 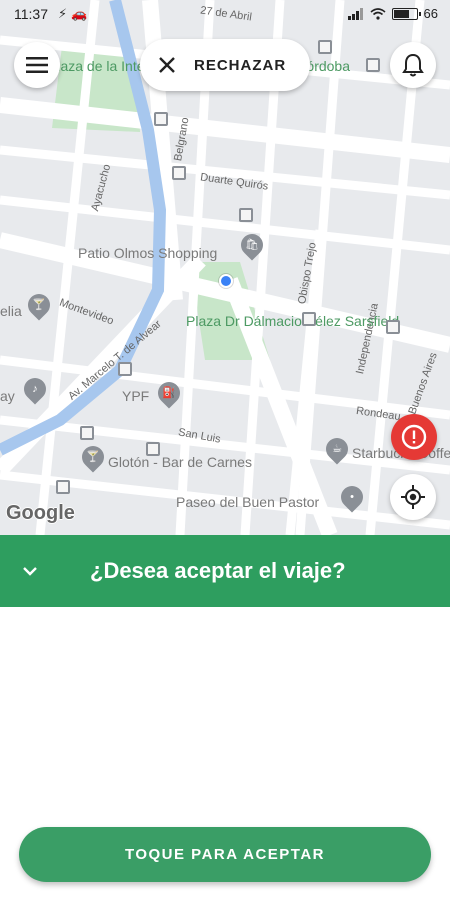 What do you see at coordinates (252, 245) in the screenshot?
I see `shopping-pin-icon: 🛍` at bounding box center [252, 245].